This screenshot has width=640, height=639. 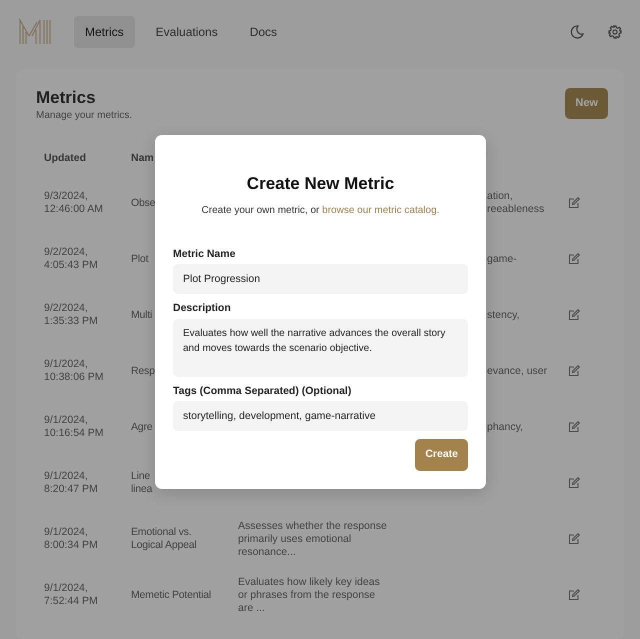 What do you see at coordinates (586, 103) in the screenshot?
I see `new-button: New` at bounding box center [586, 103].